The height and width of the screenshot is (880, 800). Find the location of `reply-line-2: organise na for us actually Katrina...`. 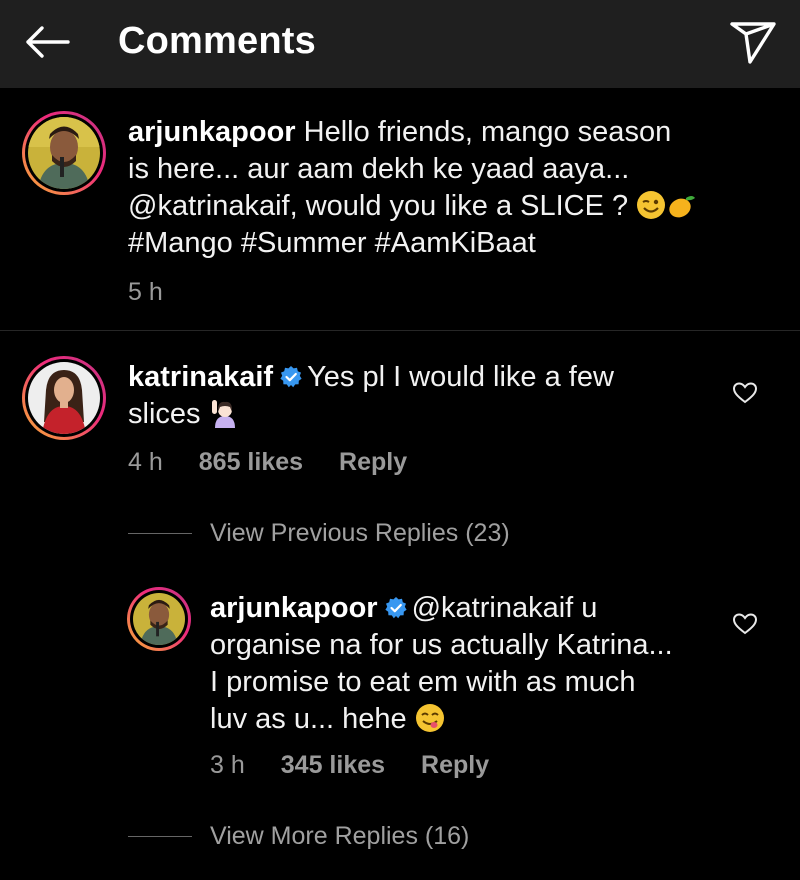

reply-line-2: organise na for us actually Katrina... is located at coordinates (441, 645).